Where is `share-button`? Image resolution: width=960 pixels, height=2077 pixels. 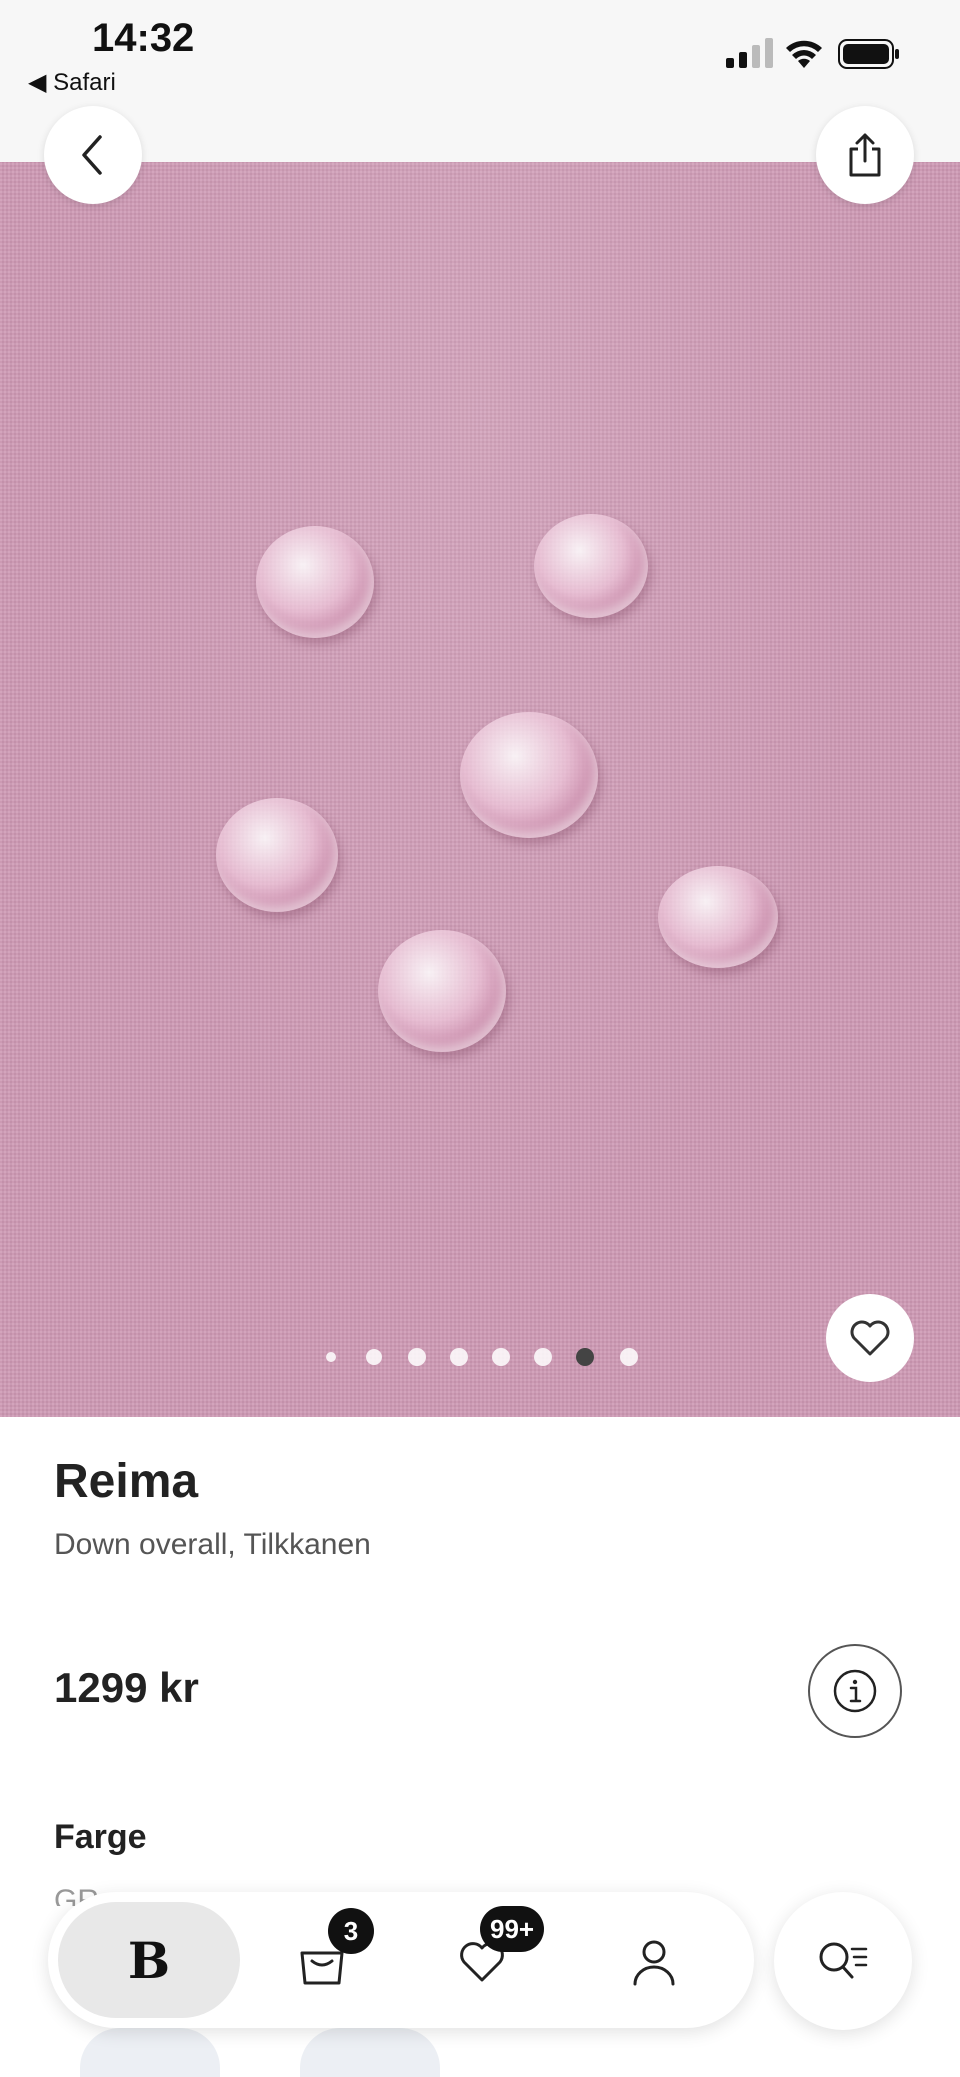 share-button is located at coordinates (865, 155).